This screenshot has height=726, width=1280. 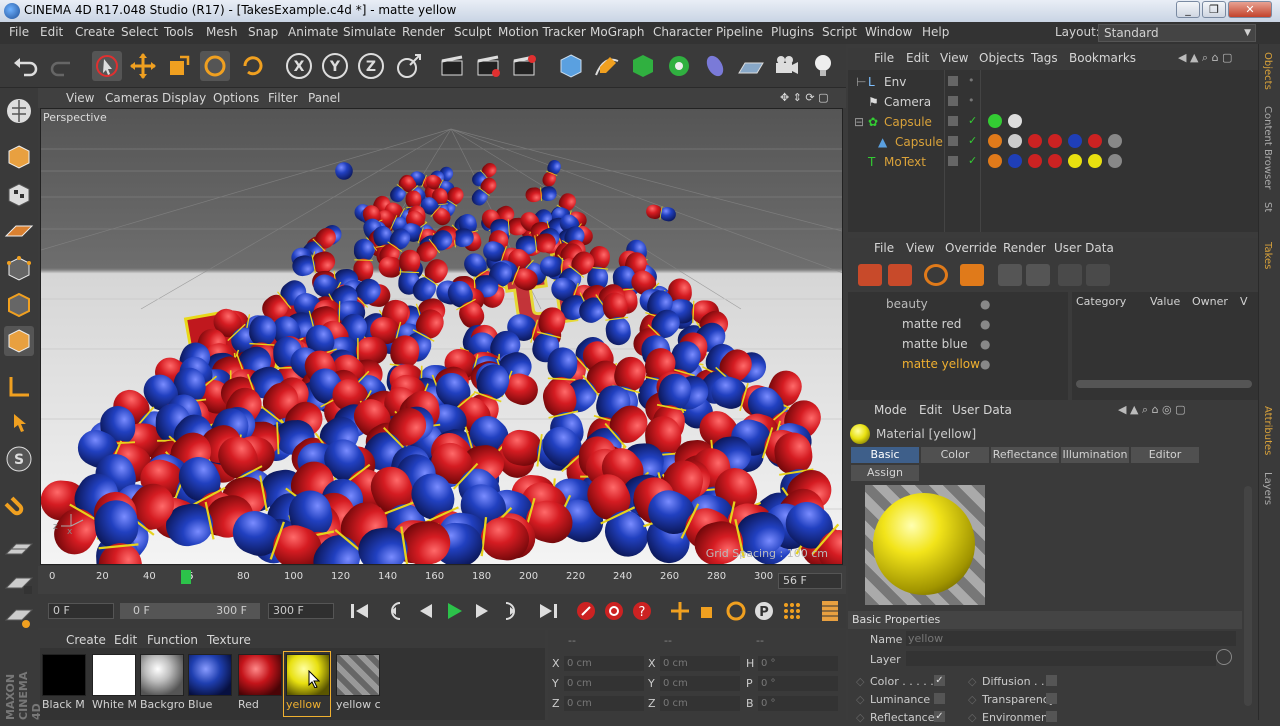 What do you see at coordinates (1001, 58) in the screenshot?
I see `obj-menu-objects: Objects` at bounding box center [1001, 58].